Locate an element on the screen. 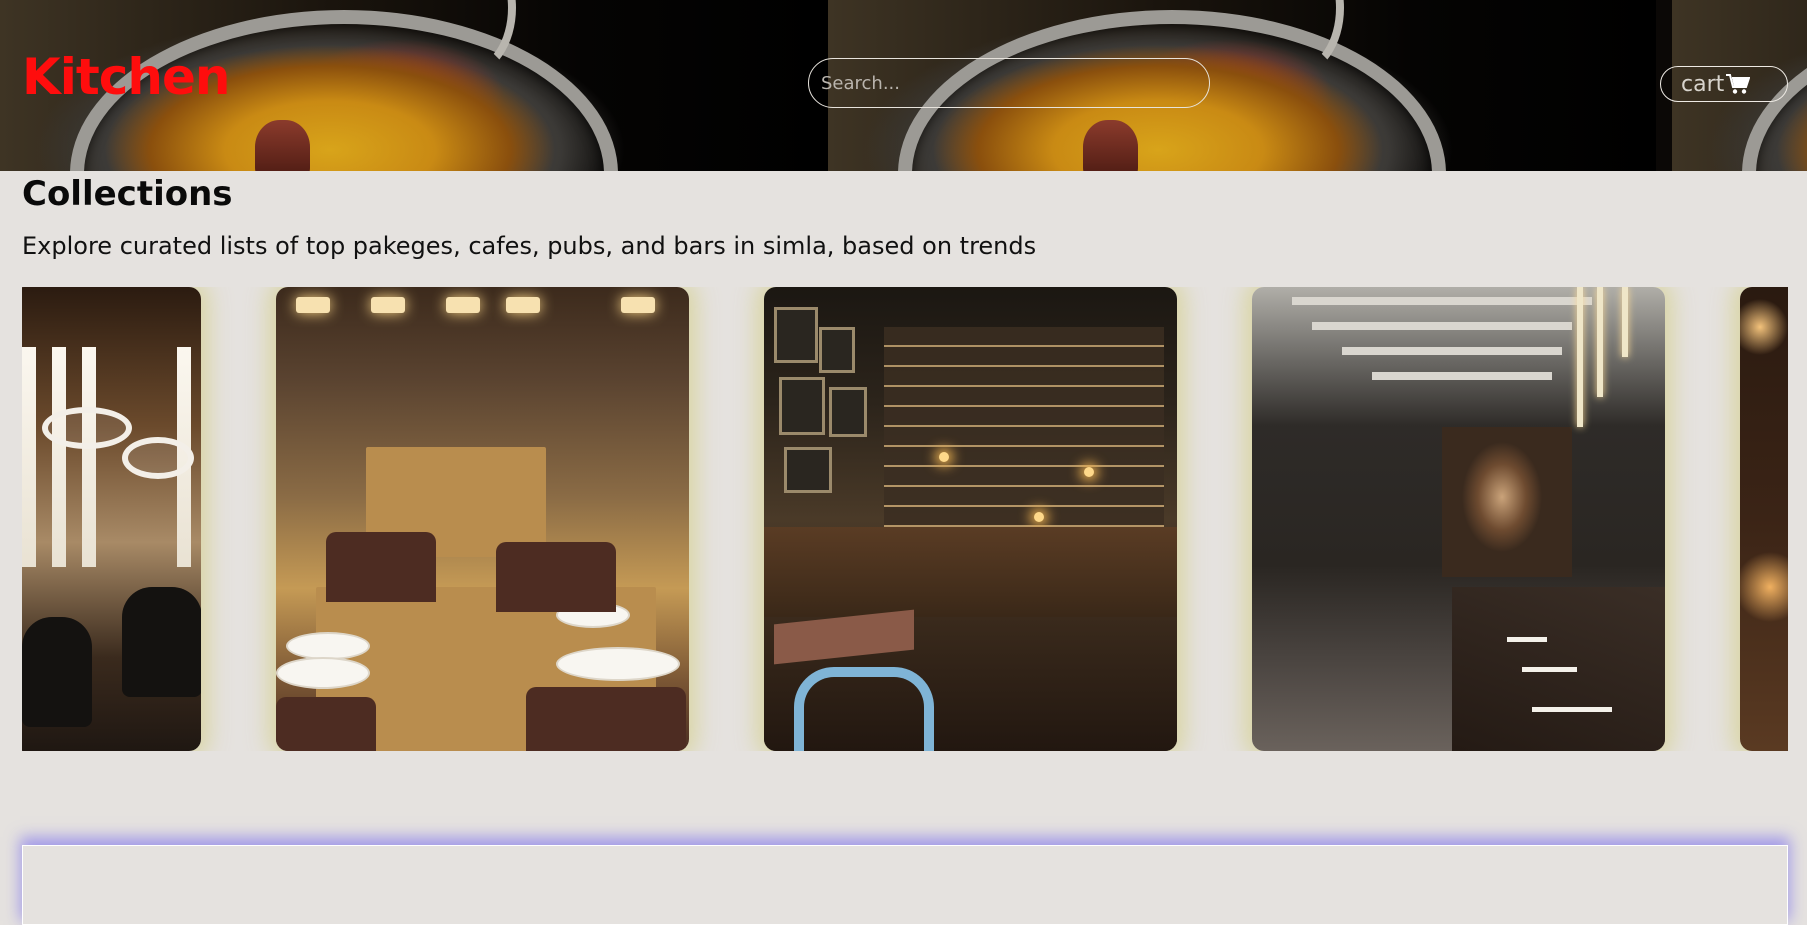  cart-button: cart is located at coordinates (1724, 84).